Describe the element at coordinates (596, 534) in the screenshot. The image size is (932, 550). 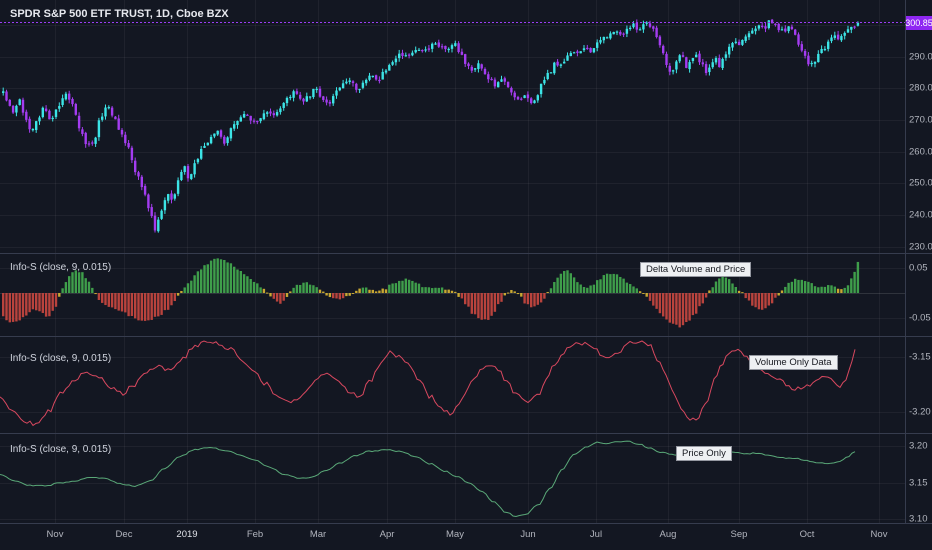
I see `time-axis-tick: Jul` at that location.